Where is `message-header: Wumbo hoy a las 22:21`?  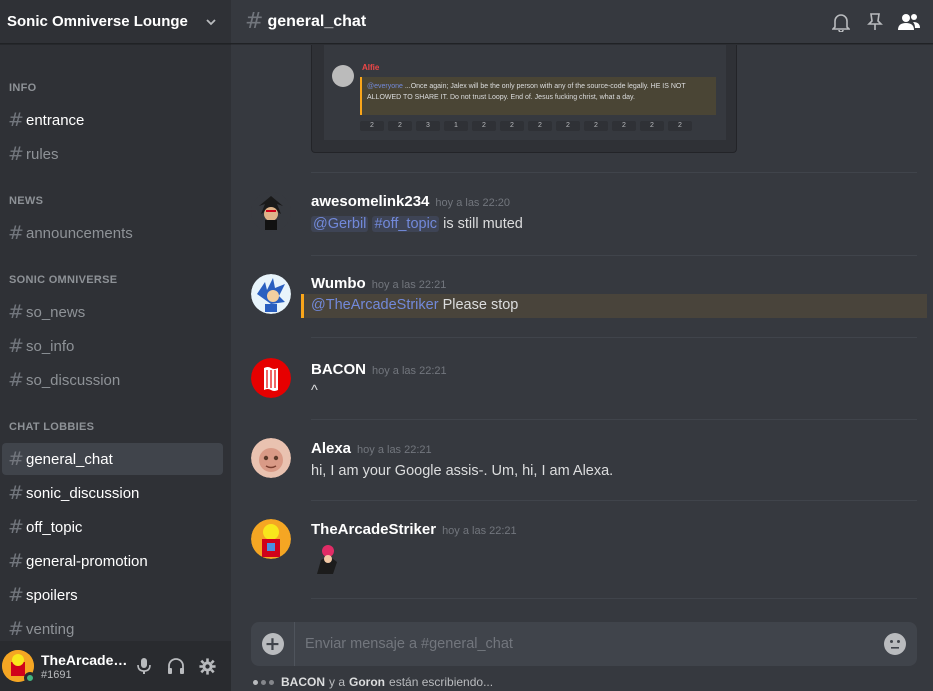 message-header: Wumbo hoy a las 22:21 is located at coordinates (378, 283).